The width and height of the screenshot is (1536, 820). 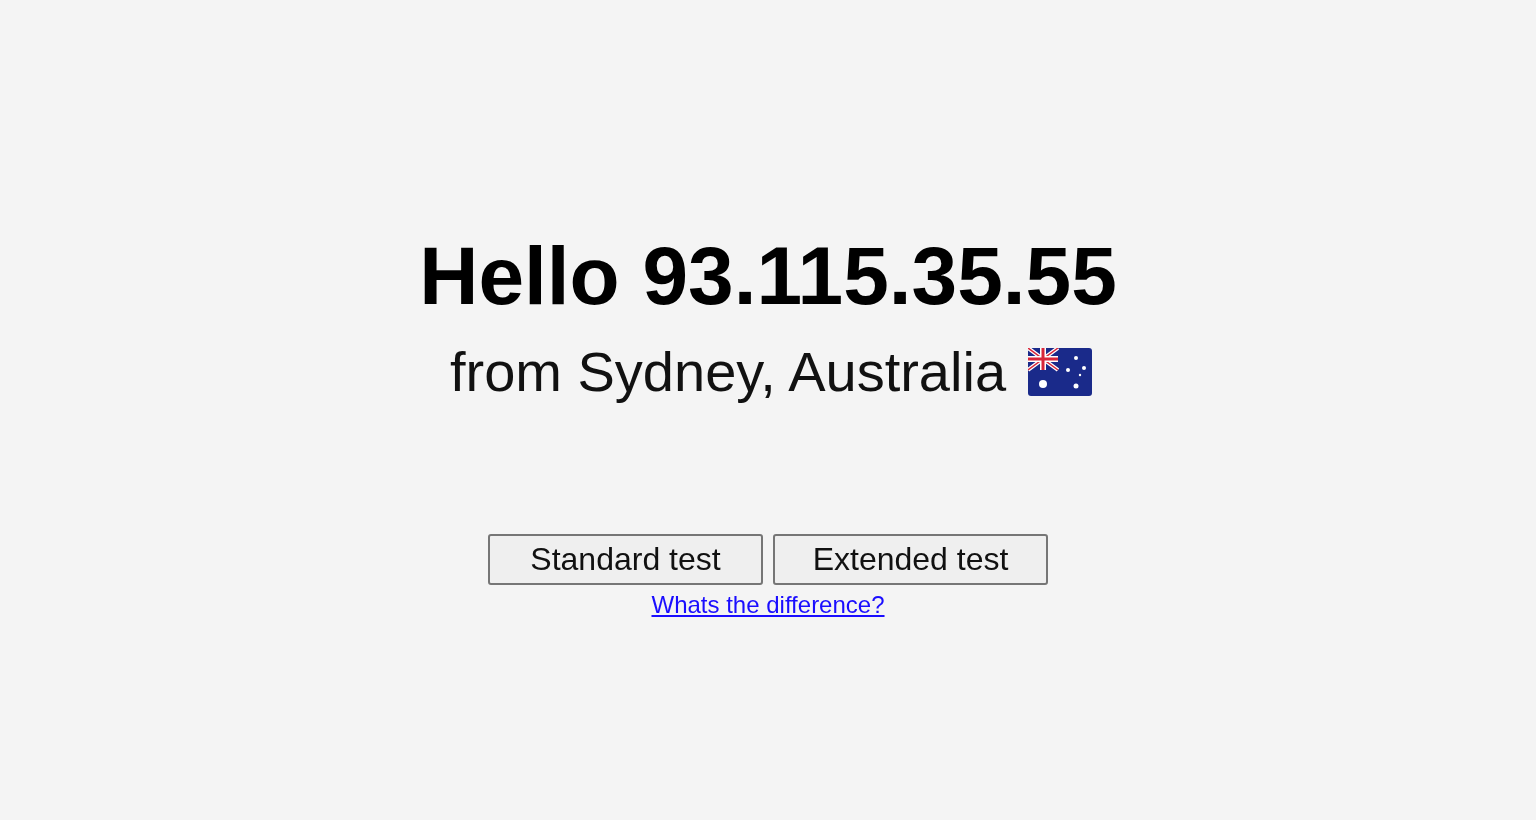 What do you see at coordinates (625, 559) in the screenshot?
I see `test-button: Standard test` at bounding box center [625, 559].